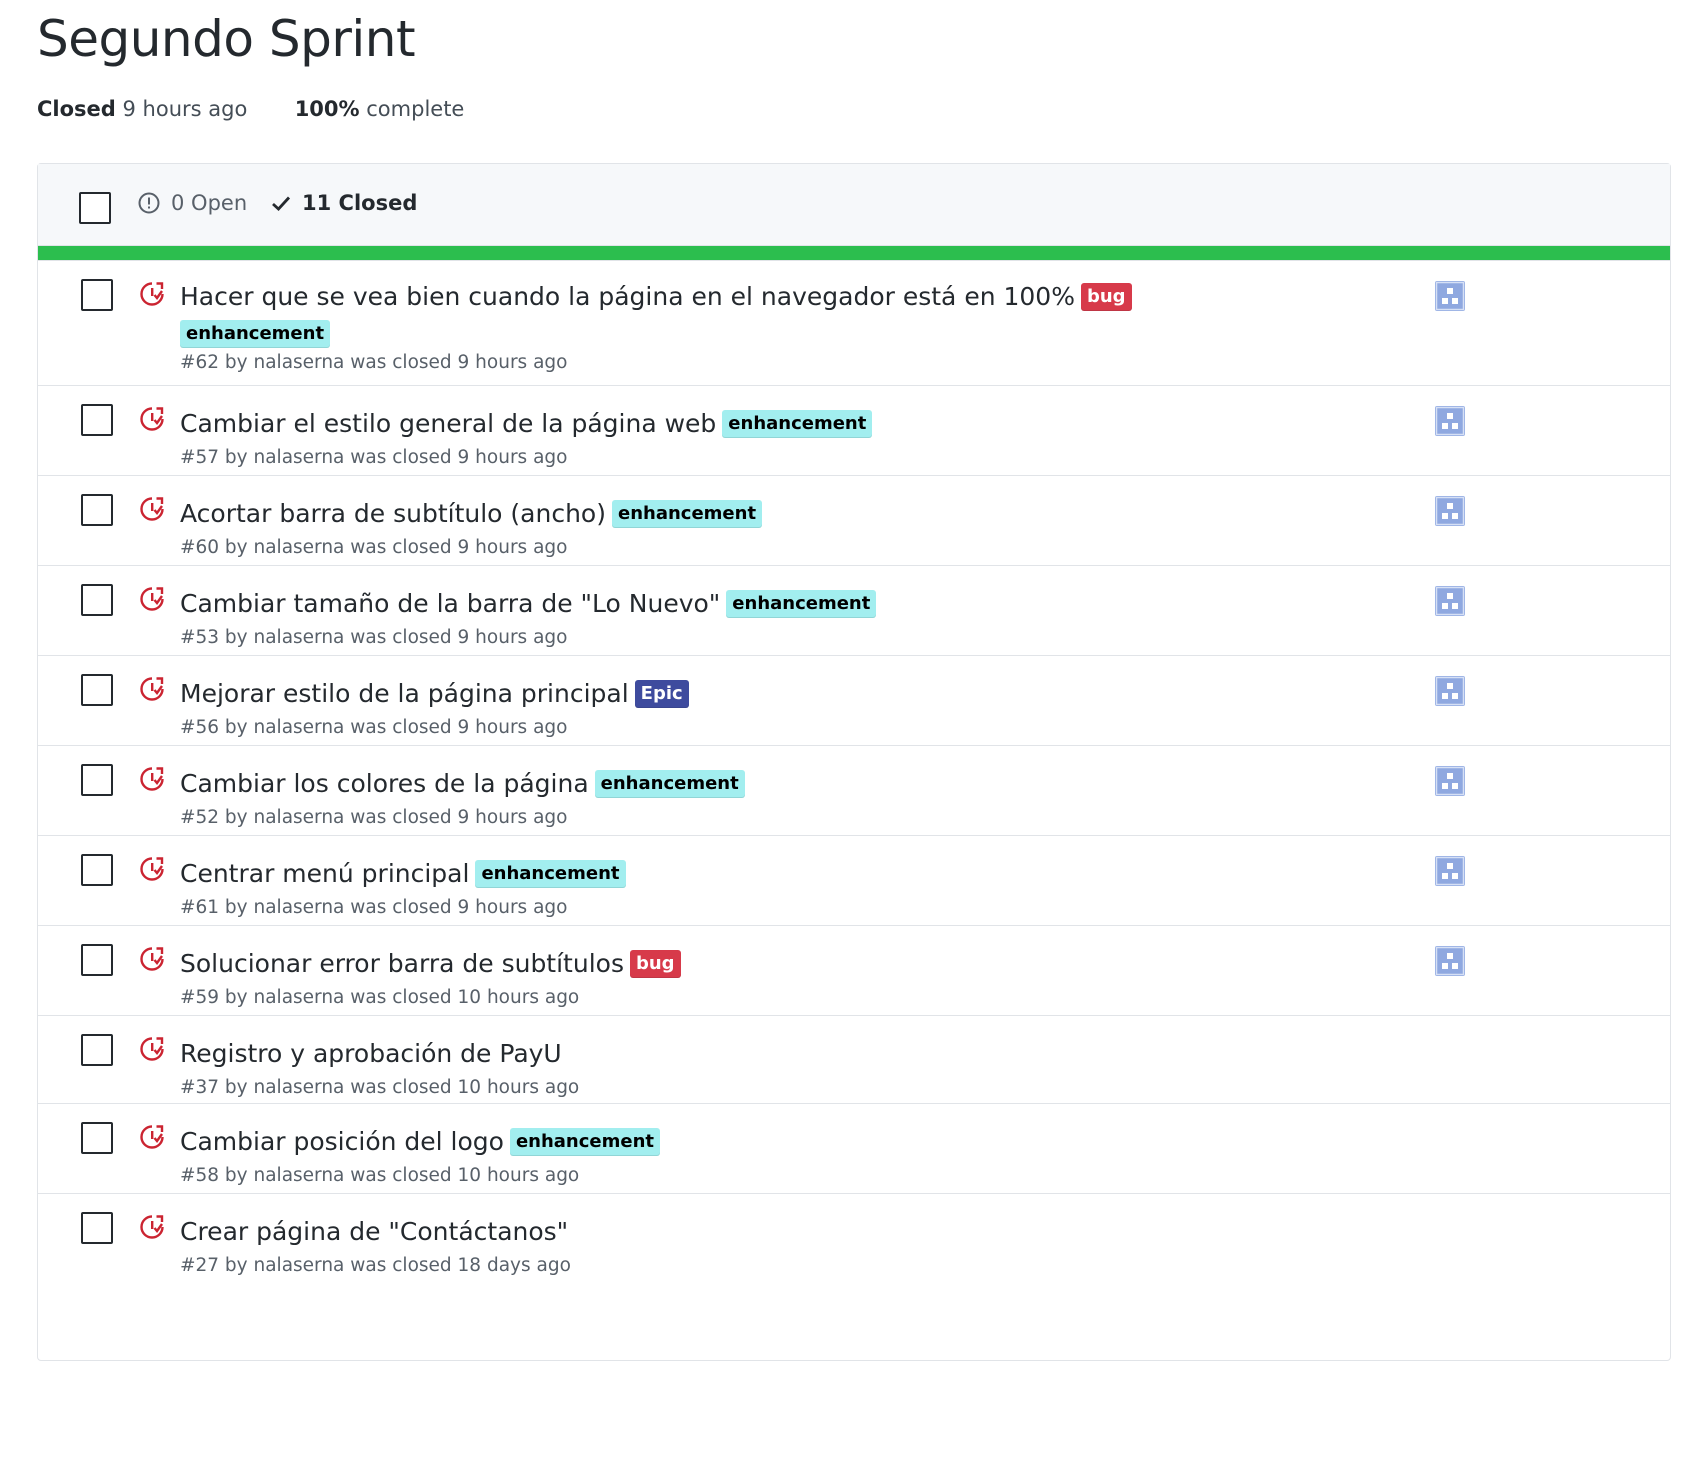 This screenshot has width=1689, height=1479. What do you see at coordinates (404, 693) in the screenshot?
I see `issue-title-link: Mejorar estilo de la página principal` at bounding box center [404, 693].